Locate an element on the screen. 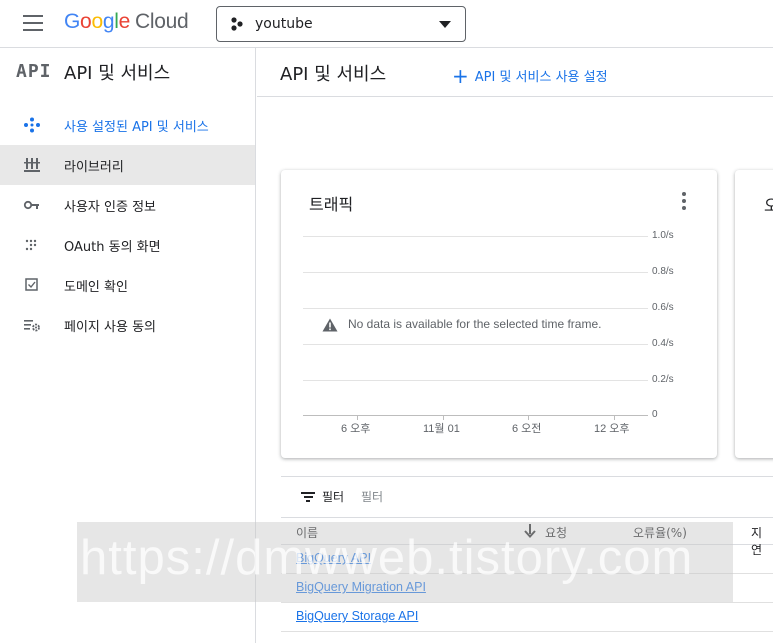 This screenshot has width=773, height=643. y-tick-label: 0.2/s is located at coordinates (663, 379).